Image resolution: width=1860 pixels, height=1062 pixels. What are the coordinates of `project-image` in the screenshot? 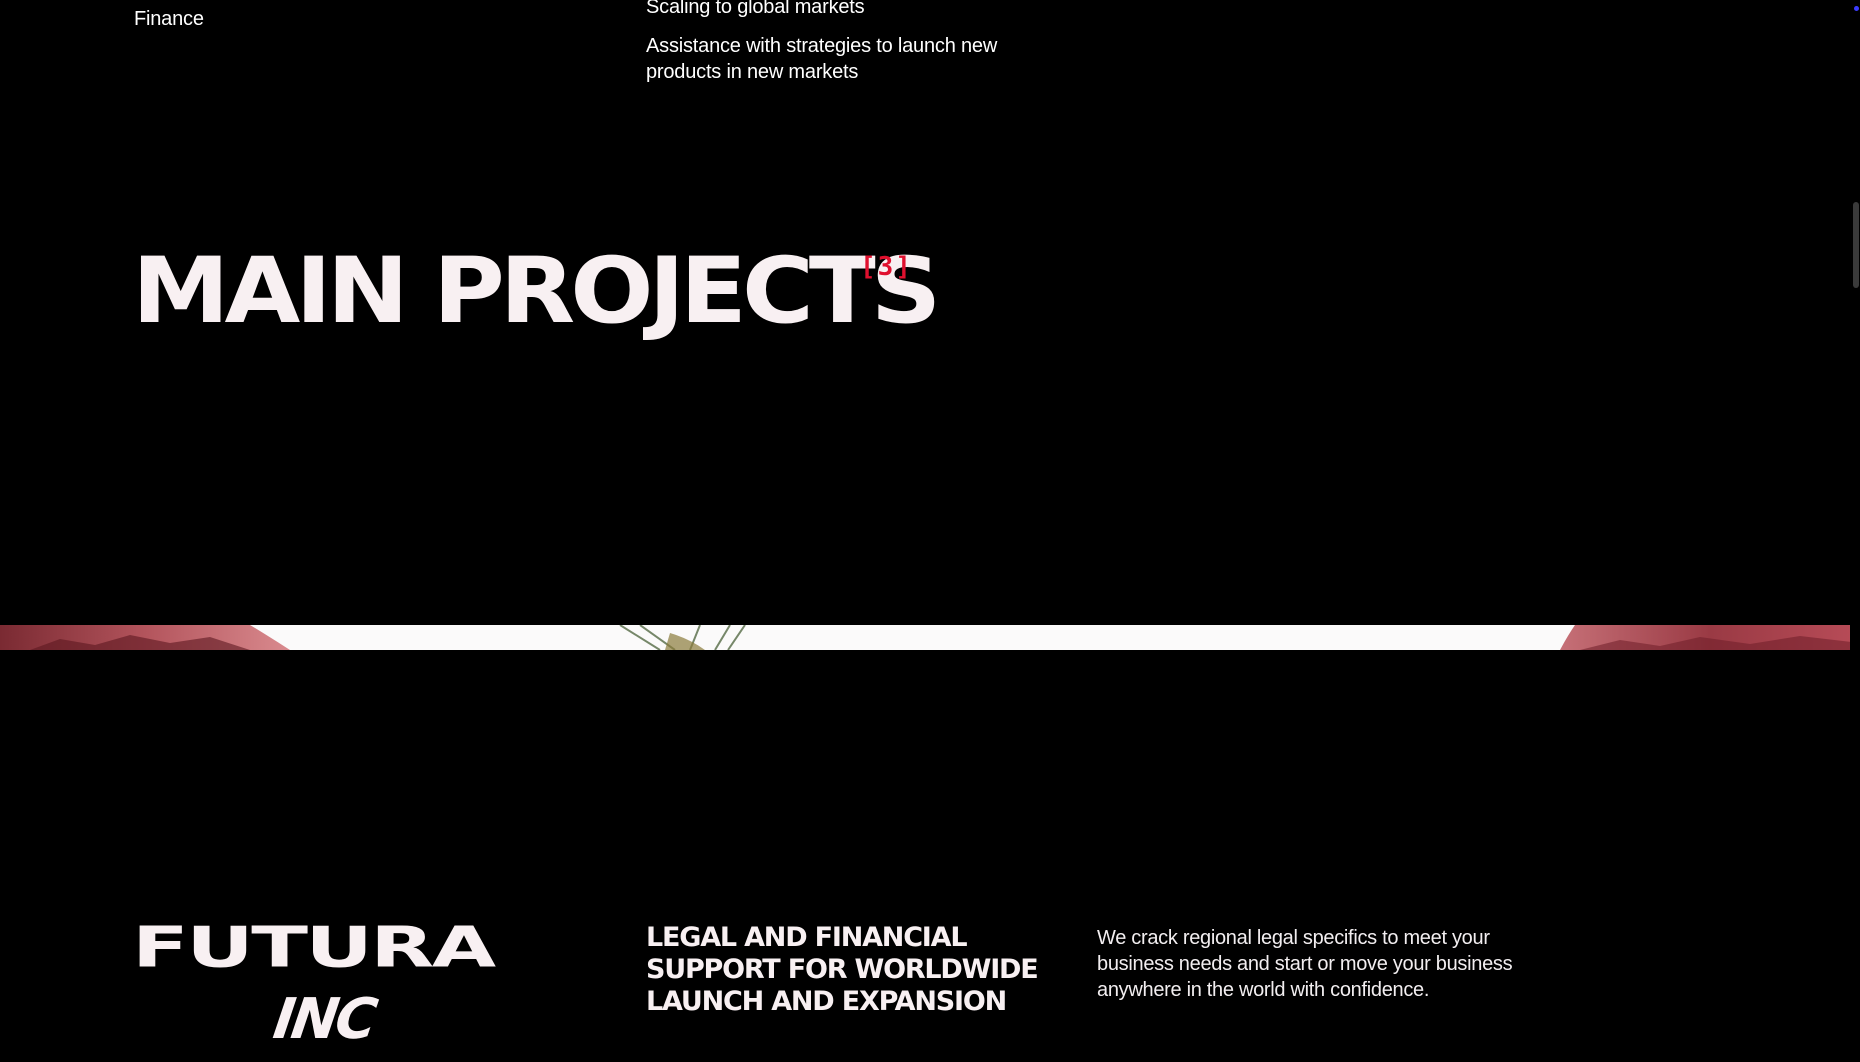 It's located at (930, 637).